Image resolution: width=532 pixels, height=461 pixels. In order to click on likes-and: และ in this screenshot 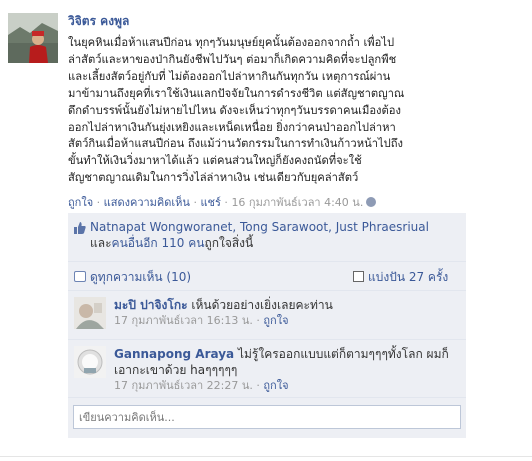, I will do `click(101, 243)`.